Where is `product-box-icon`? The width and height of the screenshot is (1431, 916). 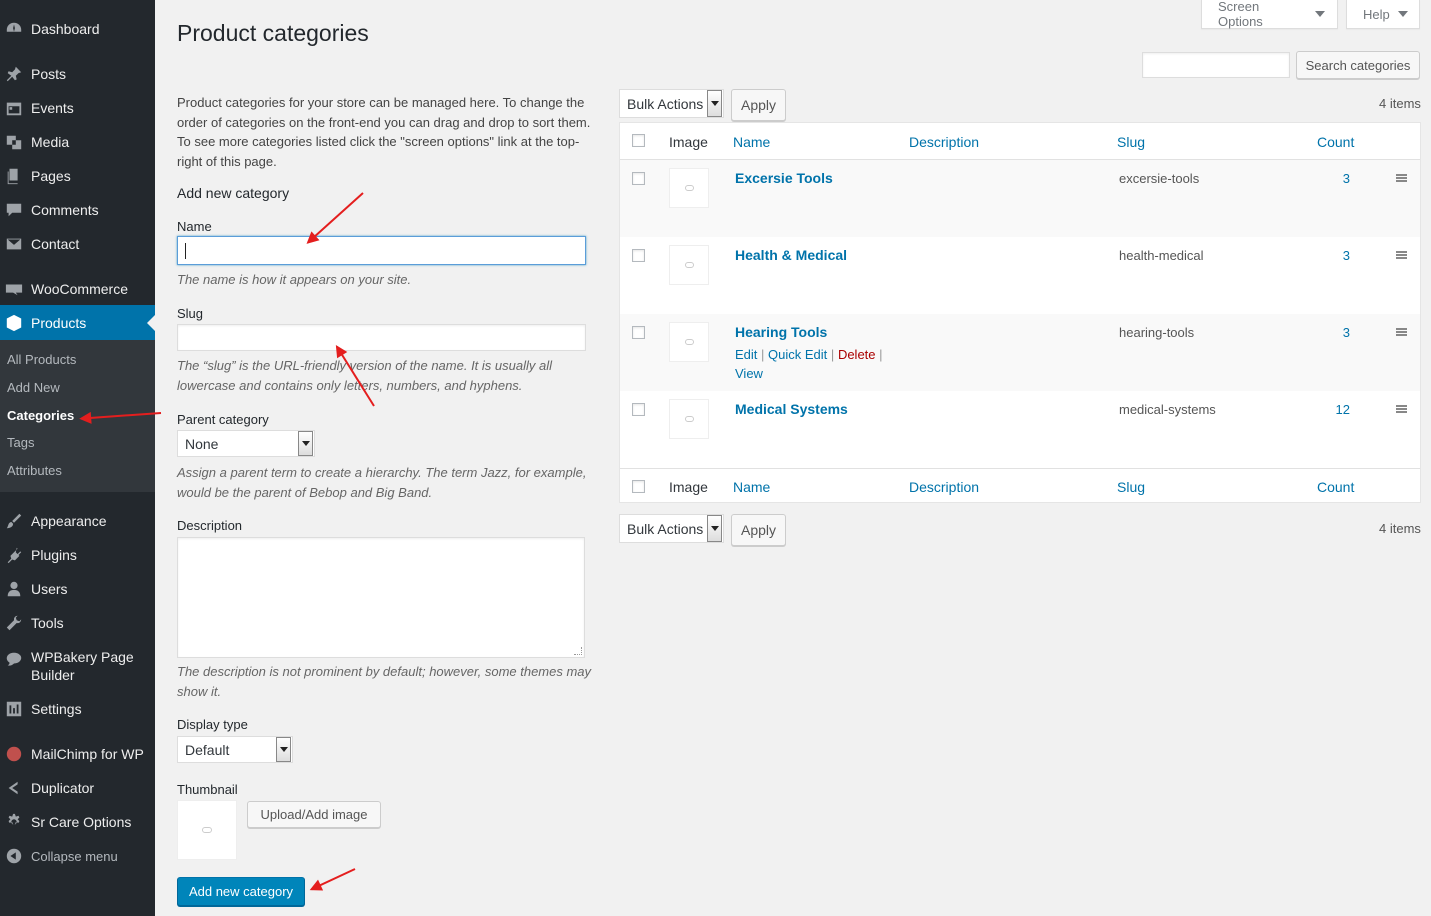
product-box-icon is located at coordinates (14, 323).